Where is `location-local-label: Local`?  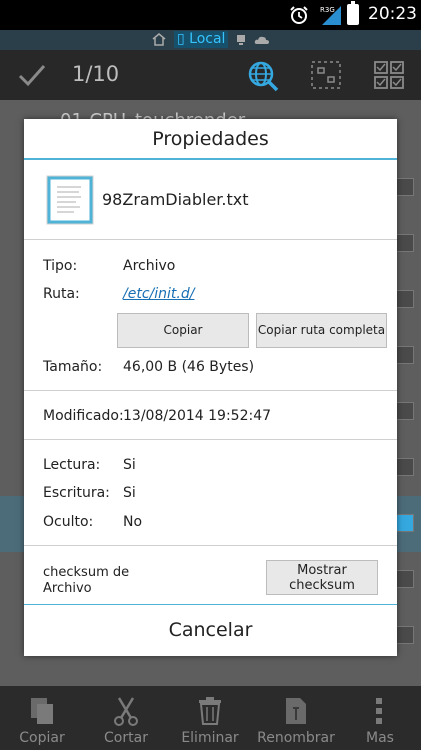
location-local-label: Local is located at coordinates (207, 39).